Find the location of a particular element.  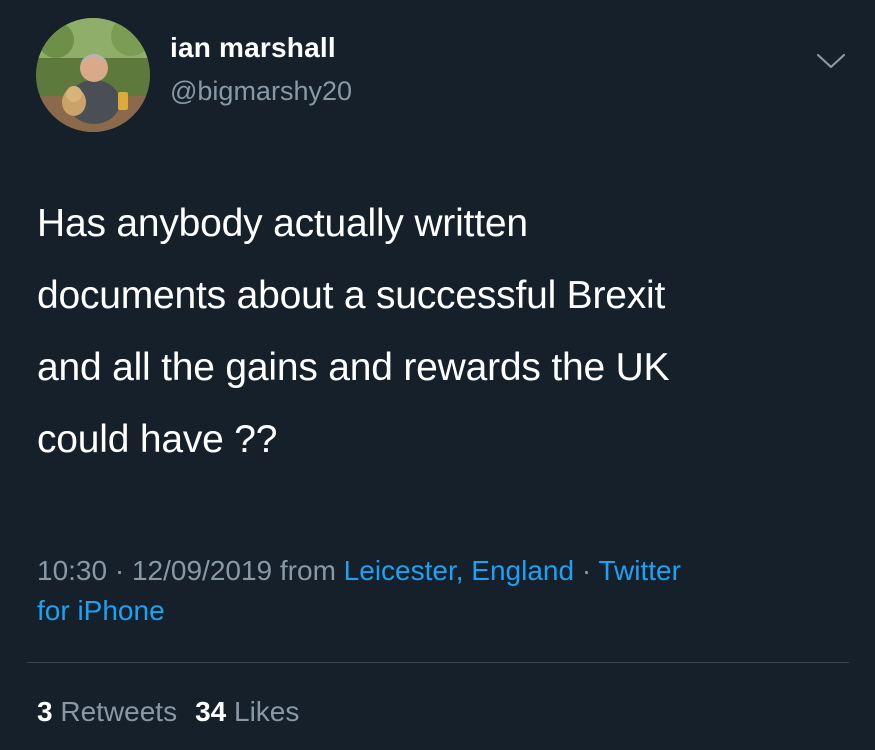

tweet-text-line: and all the gains and rewards the UK is located at coordinates (353, 367).